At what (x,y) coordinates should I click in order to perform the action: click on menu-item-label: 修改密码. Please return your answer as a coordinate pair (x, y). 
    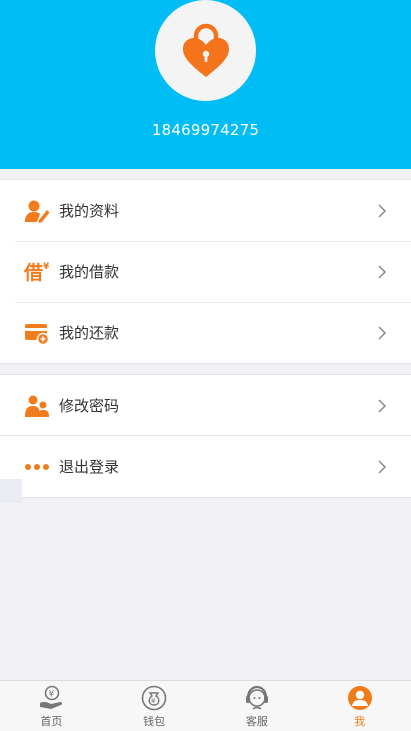
    Looking at the image, I should click on (89, 406).